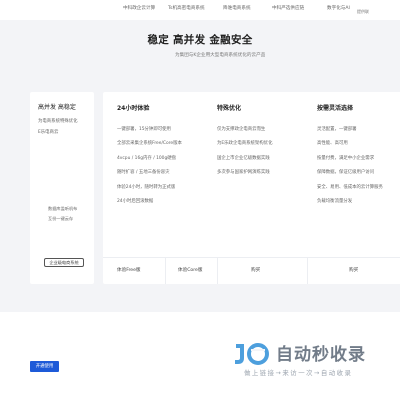 The width and height of the screenshot is (400, 400). Describe the element at coordinates (63, 208) in the screenshot. I see `left-card-line: 数据库监听机布` at that location.